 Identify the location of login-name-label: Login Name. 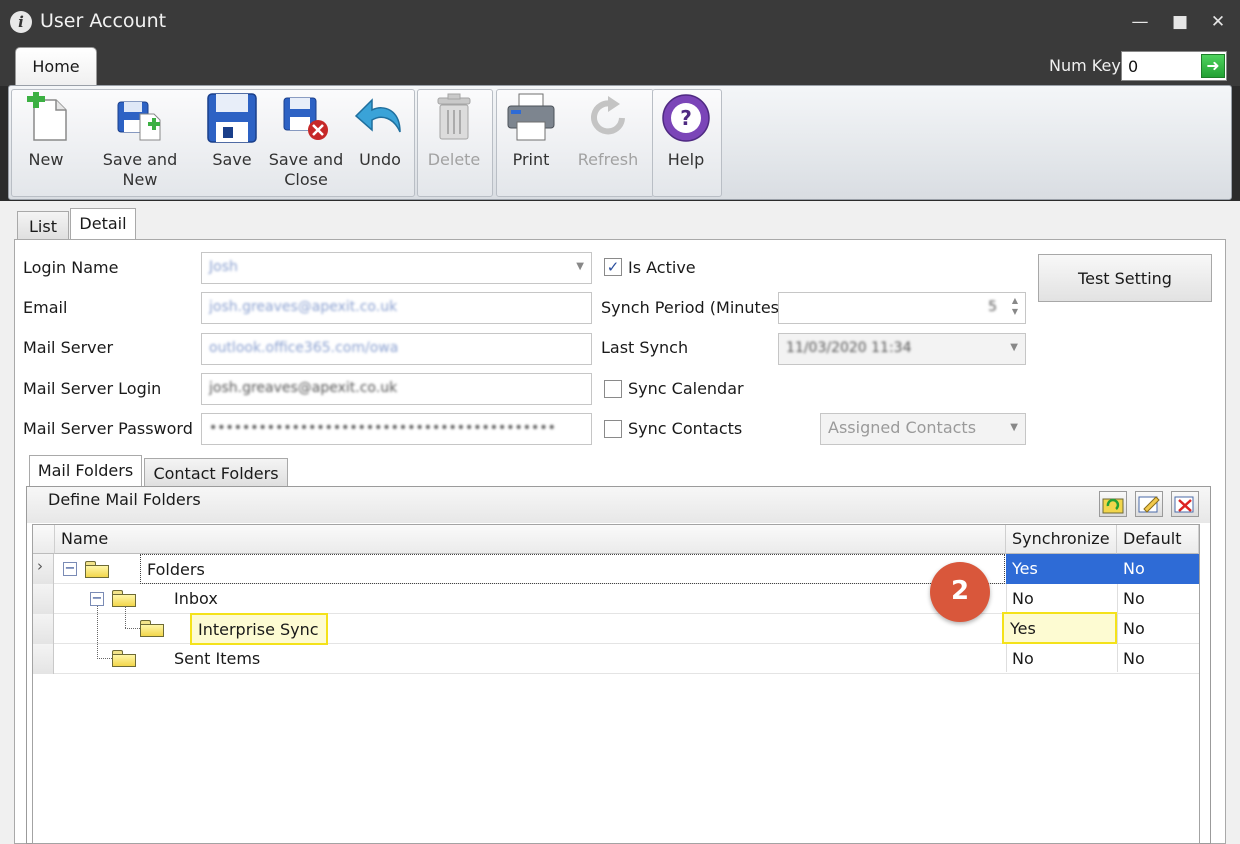
(71, 267).